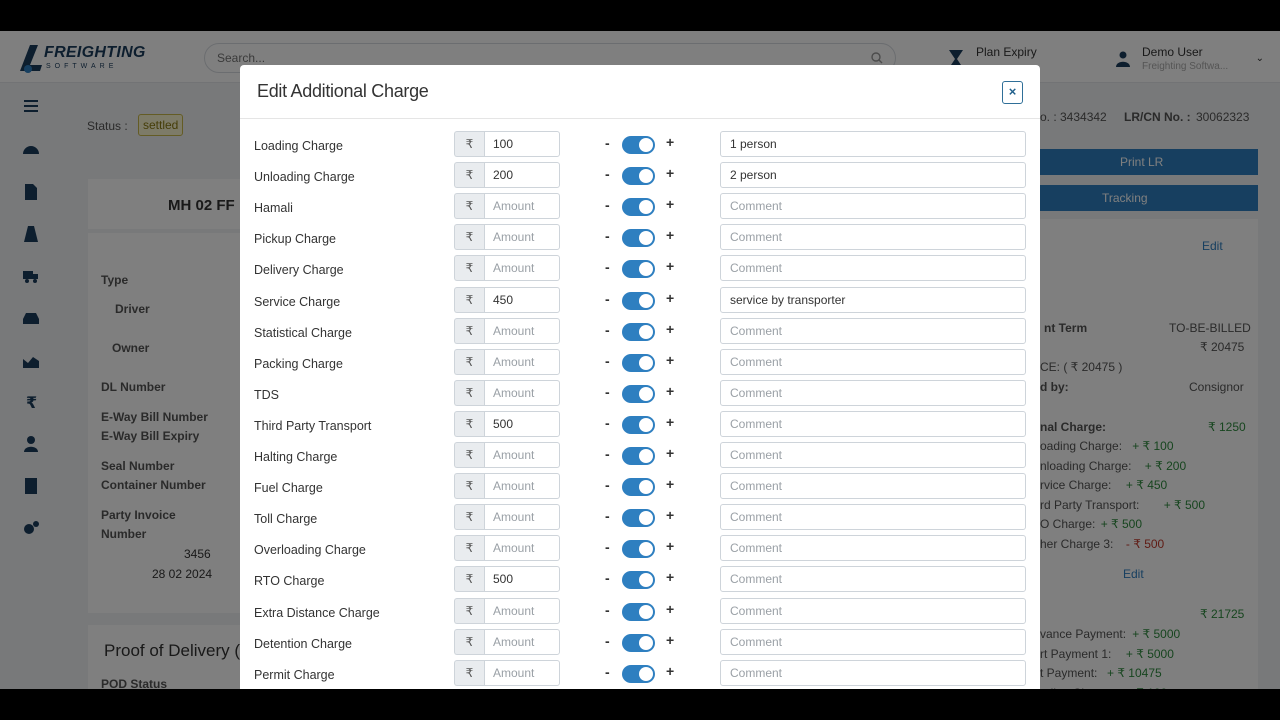  What do you see at coordinates (310, 550) in the screenshot?
I see `charge-label: Overloading Charge` at bounding box center [310, 550].